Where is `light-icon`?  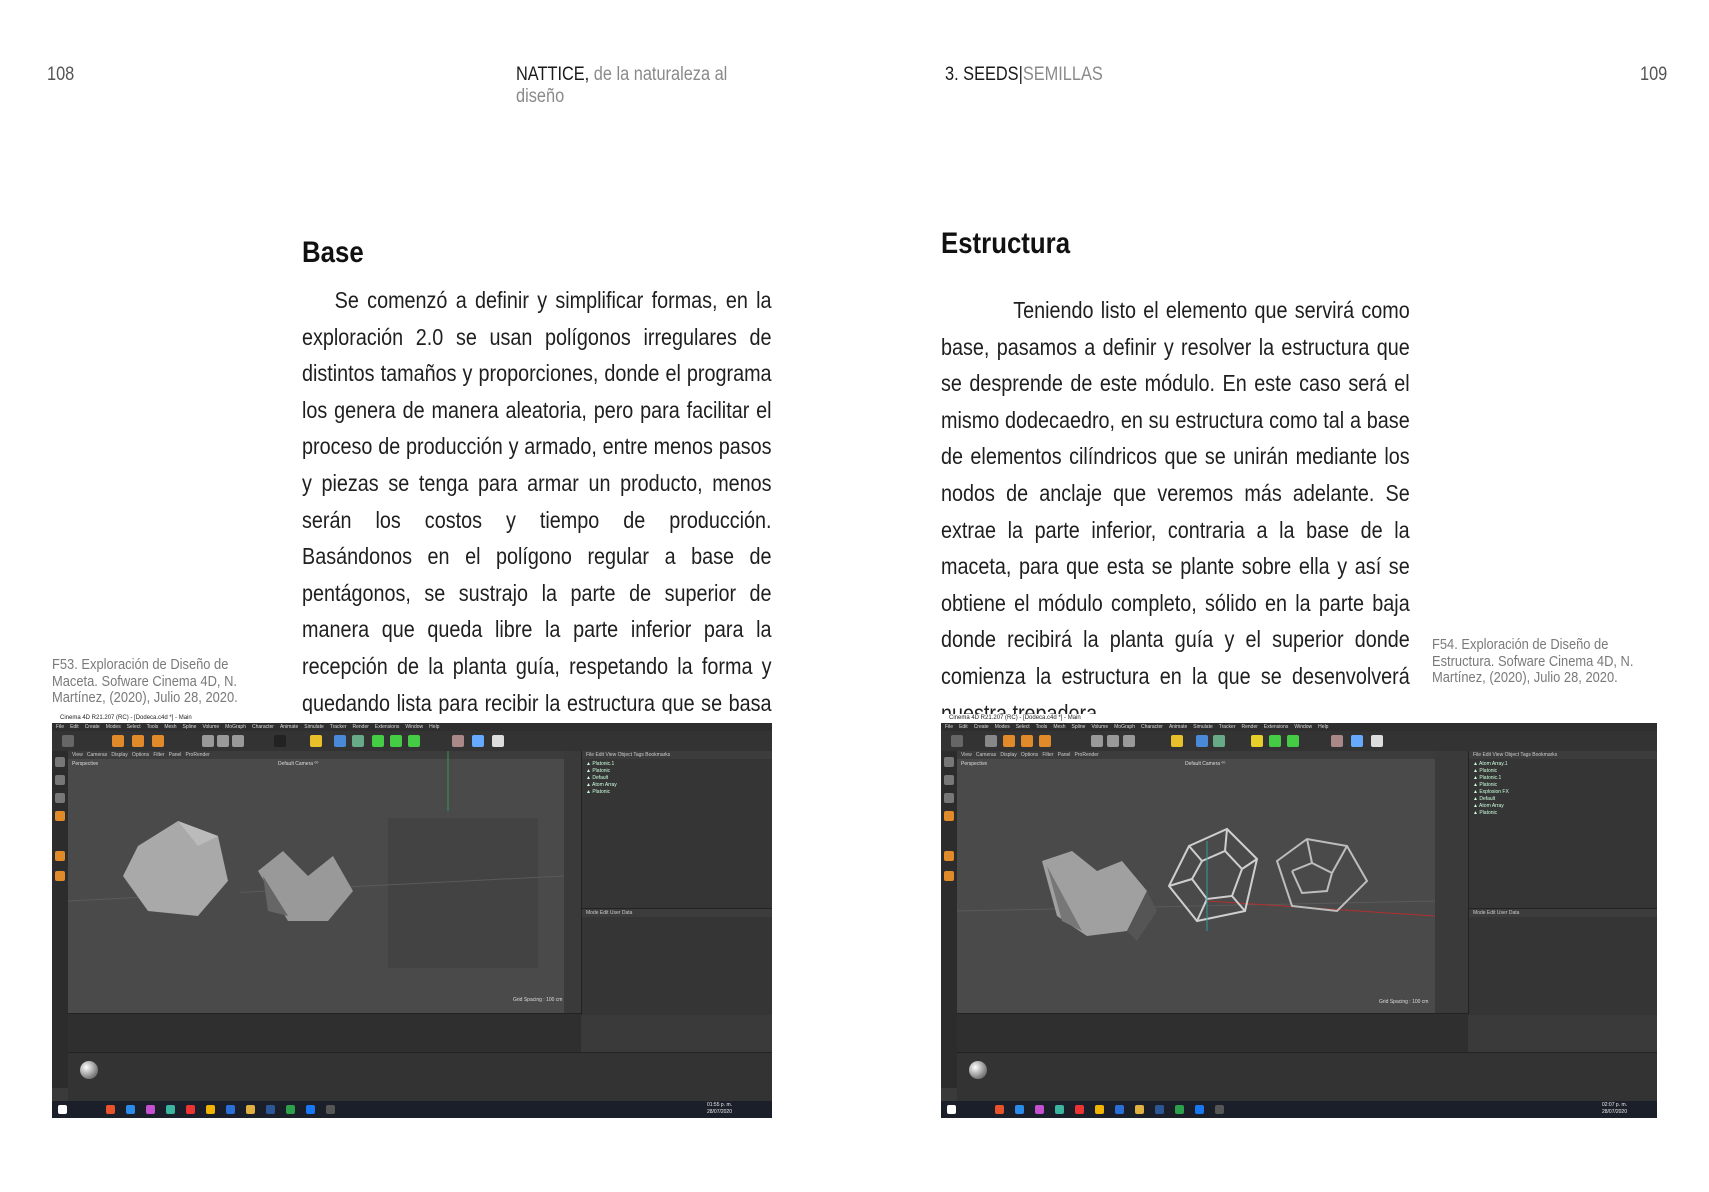 light-icon is located at coordinates (1377, 741).